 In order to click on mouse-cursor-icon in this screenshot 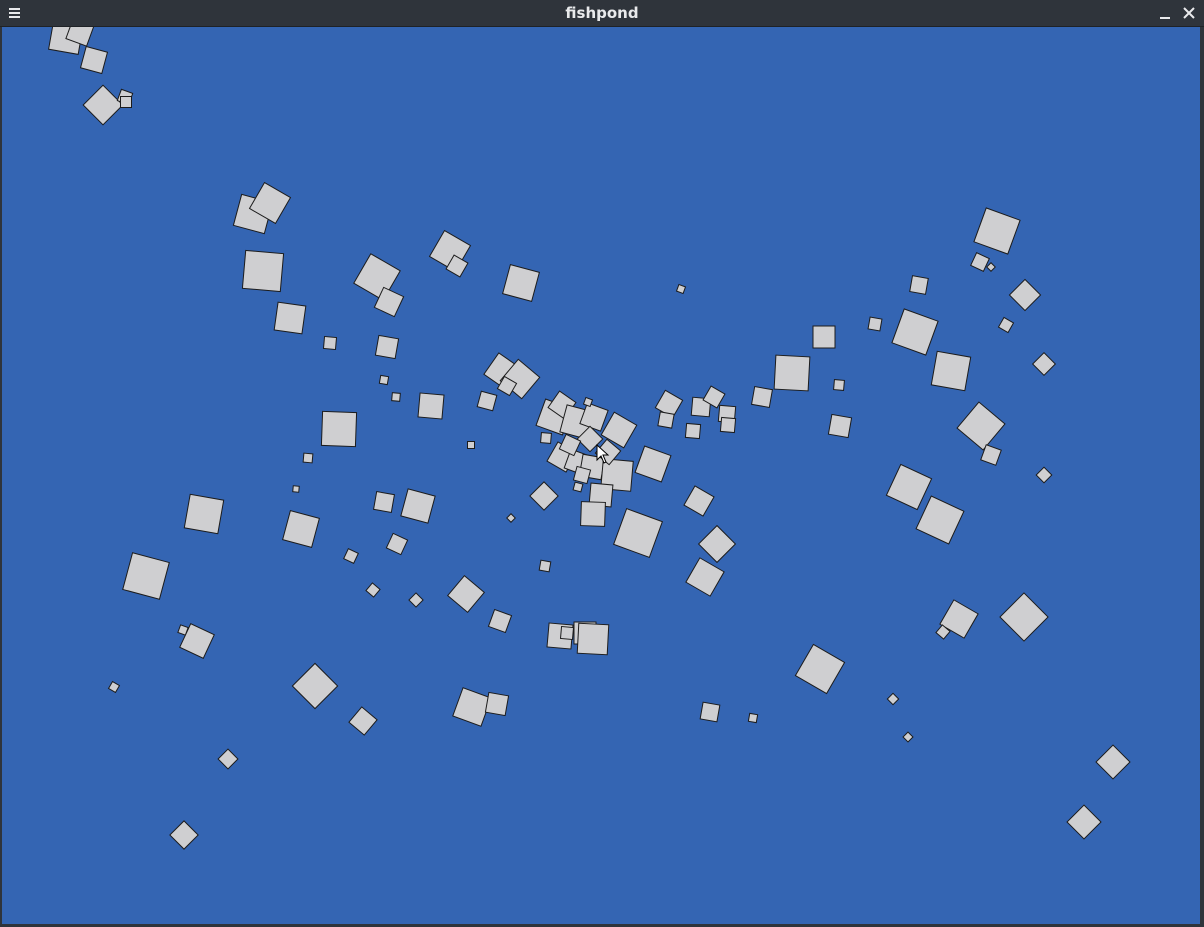, I will do `click(603, 454)`.